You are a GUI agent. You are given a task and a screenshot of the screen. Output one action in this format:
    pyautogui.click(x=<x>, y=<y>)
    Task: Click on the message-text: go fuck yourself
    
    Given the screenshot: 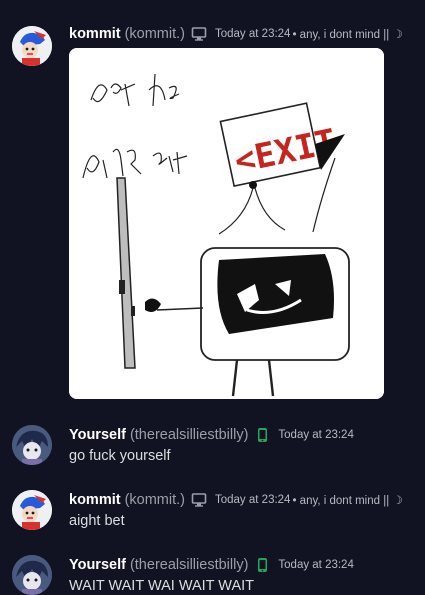 What is the action you would take?
    pyautogui.click(x=120, y=456)
    